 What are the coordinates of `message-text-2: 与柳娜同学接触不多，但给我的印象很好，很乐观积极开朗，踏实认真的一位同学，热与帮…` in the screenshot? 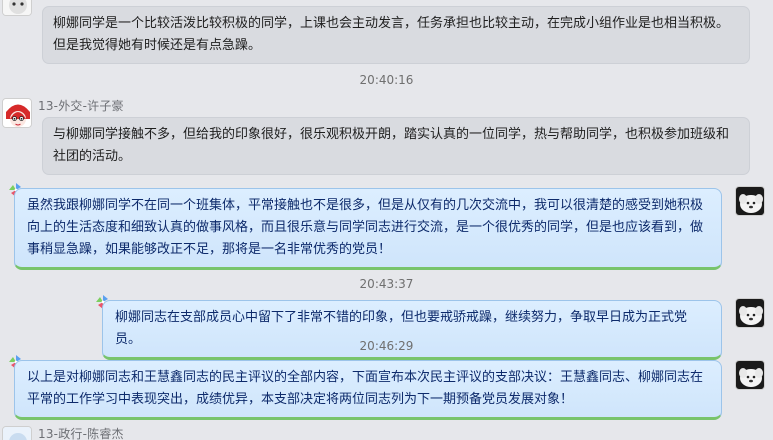 It's located at (391, 145).